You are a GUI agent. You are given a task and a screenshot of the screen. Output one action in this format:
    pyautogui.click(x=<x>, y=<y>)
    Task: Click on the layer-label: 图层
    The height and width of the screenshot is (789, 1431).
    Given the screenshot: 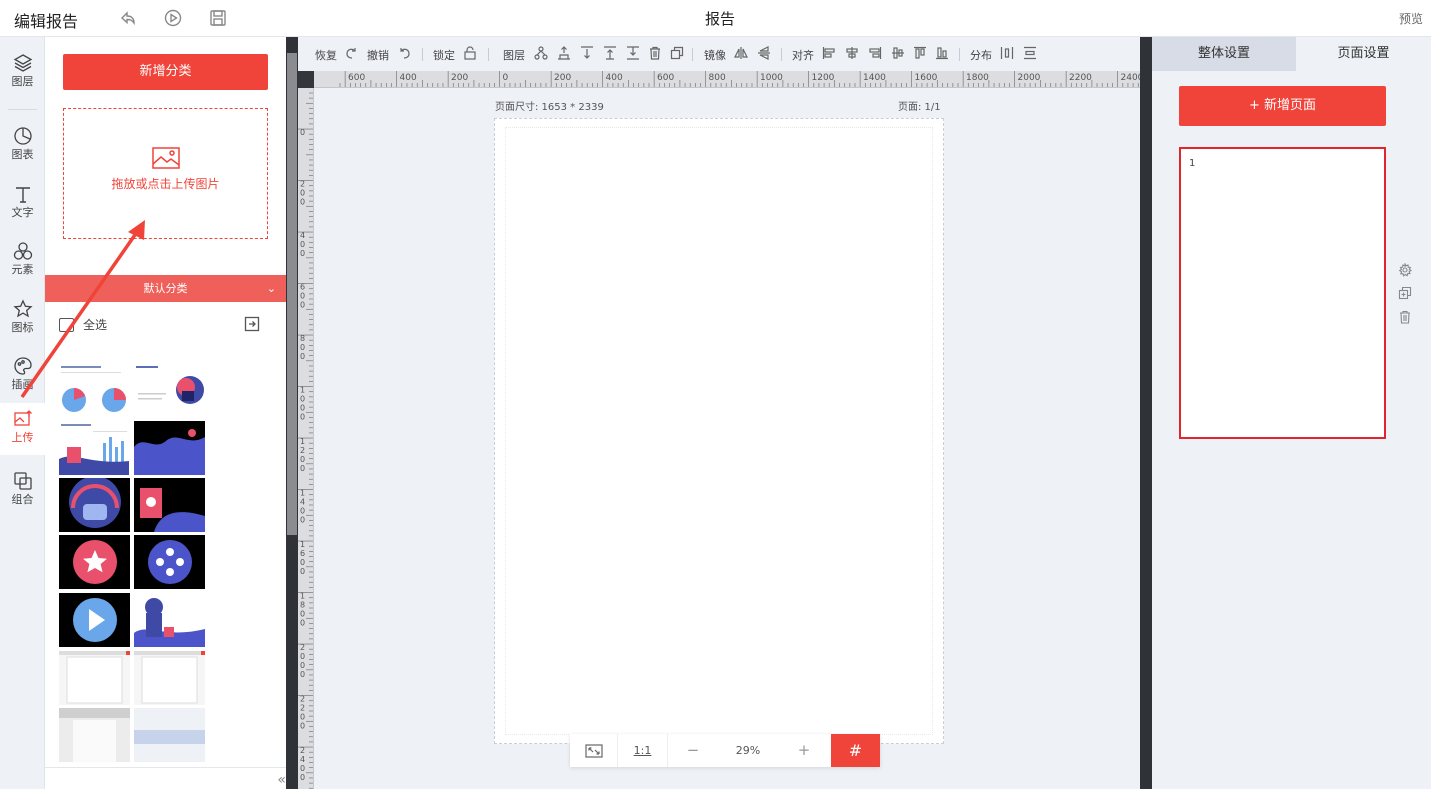 What is the action you would take?
    pyautogui.click(x=514, y=55)
    